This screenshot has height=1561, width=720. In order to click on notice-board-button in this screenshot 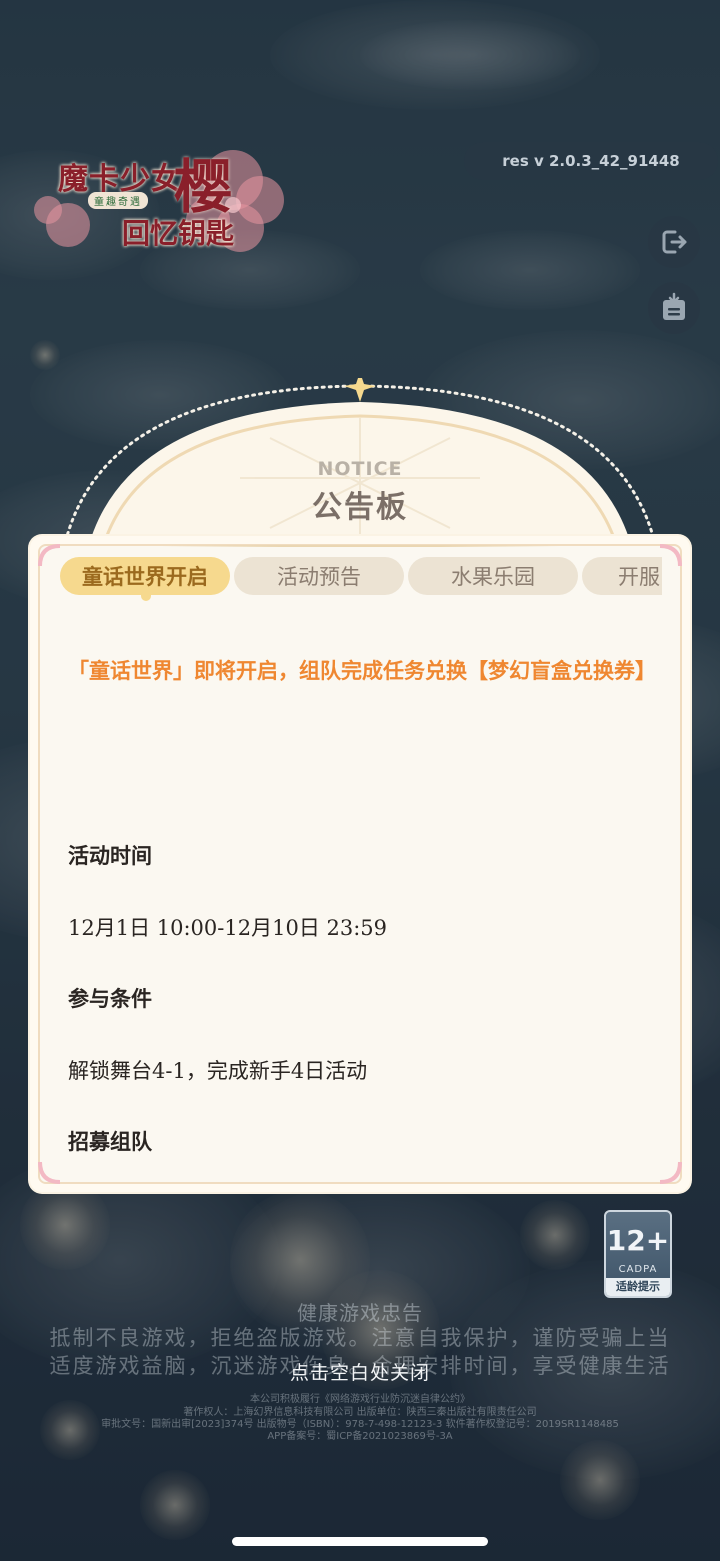, I will do `click(674, 308)`.